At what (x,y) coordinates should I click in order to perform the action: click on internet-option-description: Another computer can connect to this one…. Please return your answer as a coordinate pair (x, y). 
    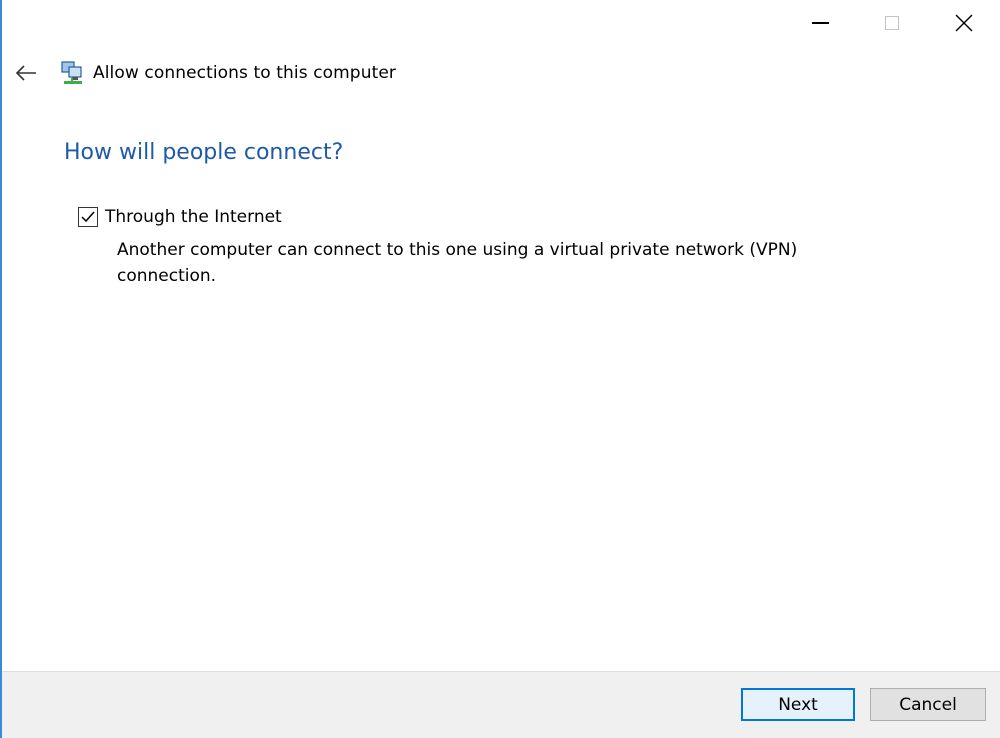
    Looking at the image, I should click on (457, 263).